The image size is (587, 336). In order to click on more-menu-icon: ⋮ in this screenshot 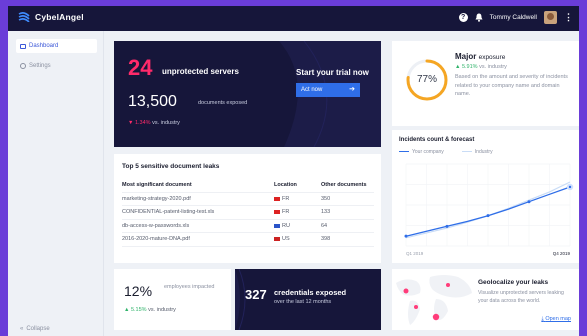, I will do `click(568, 17)`.